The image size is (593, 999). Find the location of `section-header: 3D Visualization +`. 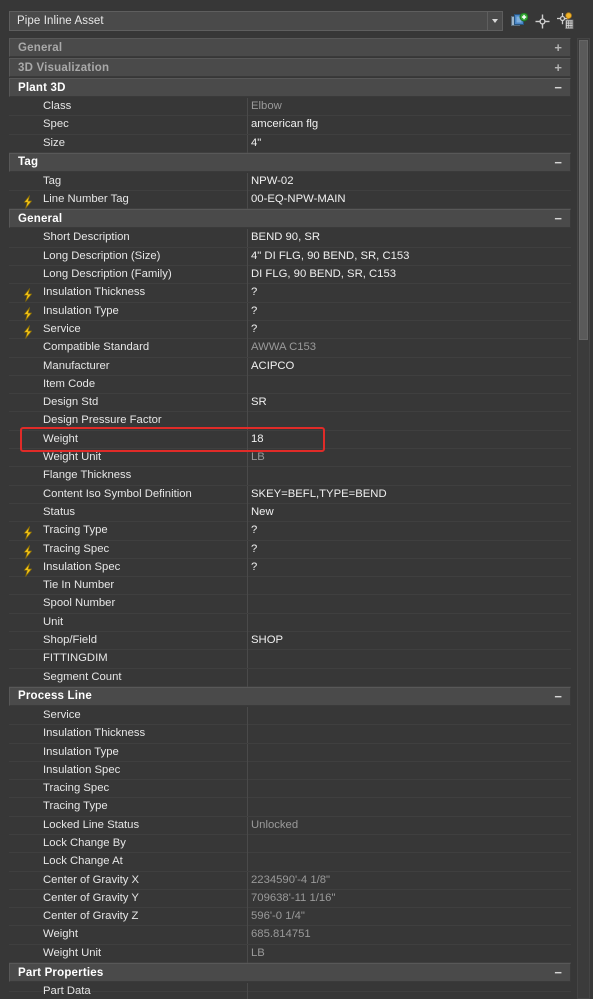

section-header: 3D Visualization + is located at coordinates (290, 67).